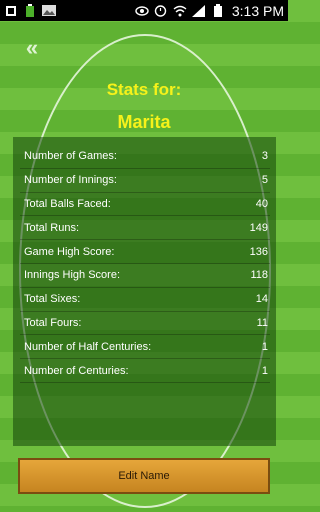 Image resolution: width=320 pixels, height=512 pixels. What do you see at coordinates (49, 10) in the screenshot?
I see `image-icon` at bounding box center [49, 10].